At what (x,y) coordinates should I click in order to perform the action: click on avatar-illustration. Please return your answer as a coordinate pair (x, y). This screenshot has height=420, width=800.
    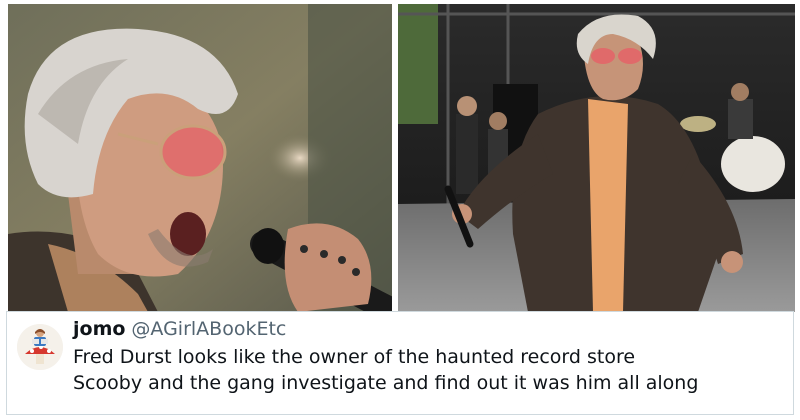
    Looking at the image, I should click on (40, 347).